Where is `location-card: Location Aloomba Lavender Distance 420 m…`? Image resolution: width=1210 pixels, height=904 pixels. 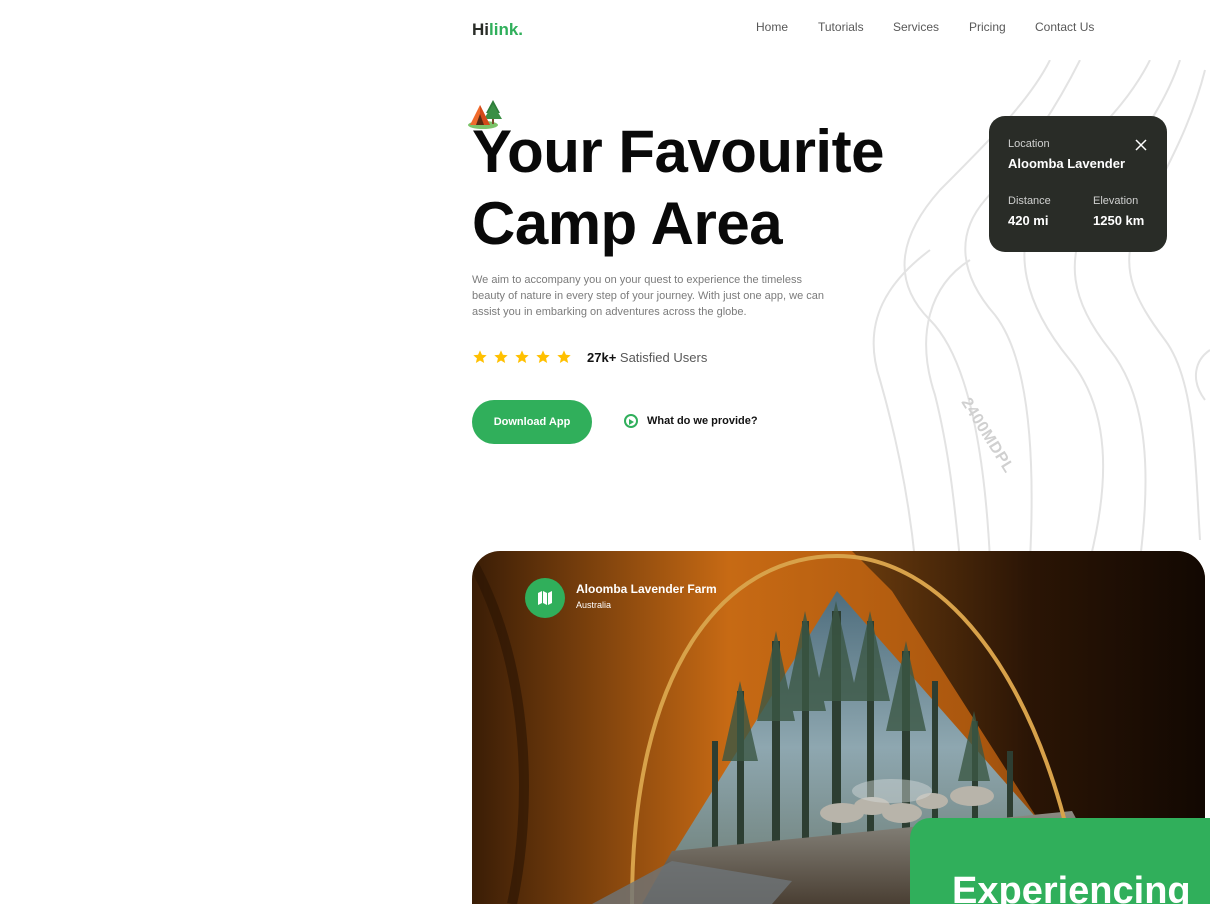 location-card: Location Aloomba Lavender Distance 420 m… is located at coordinates (1078, 184).